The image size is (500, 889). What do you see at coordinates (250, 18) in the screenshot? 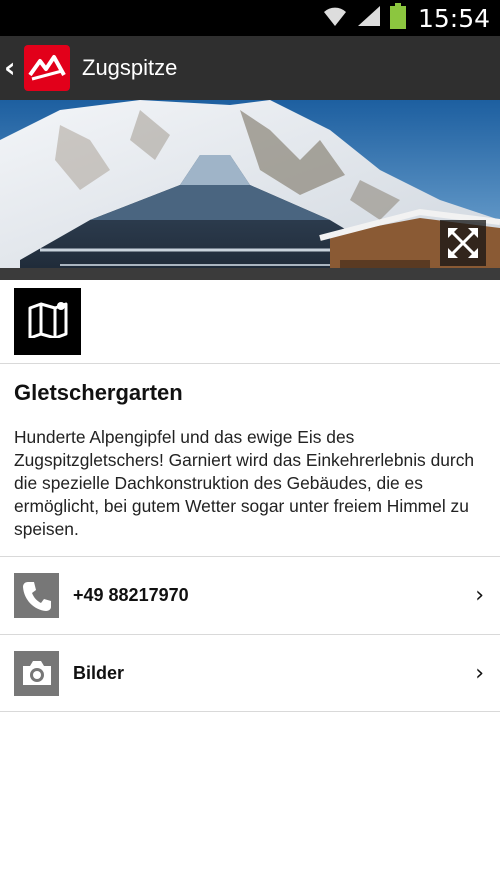
I see `status-bar: 15:54` at bounding box center [250, 18].